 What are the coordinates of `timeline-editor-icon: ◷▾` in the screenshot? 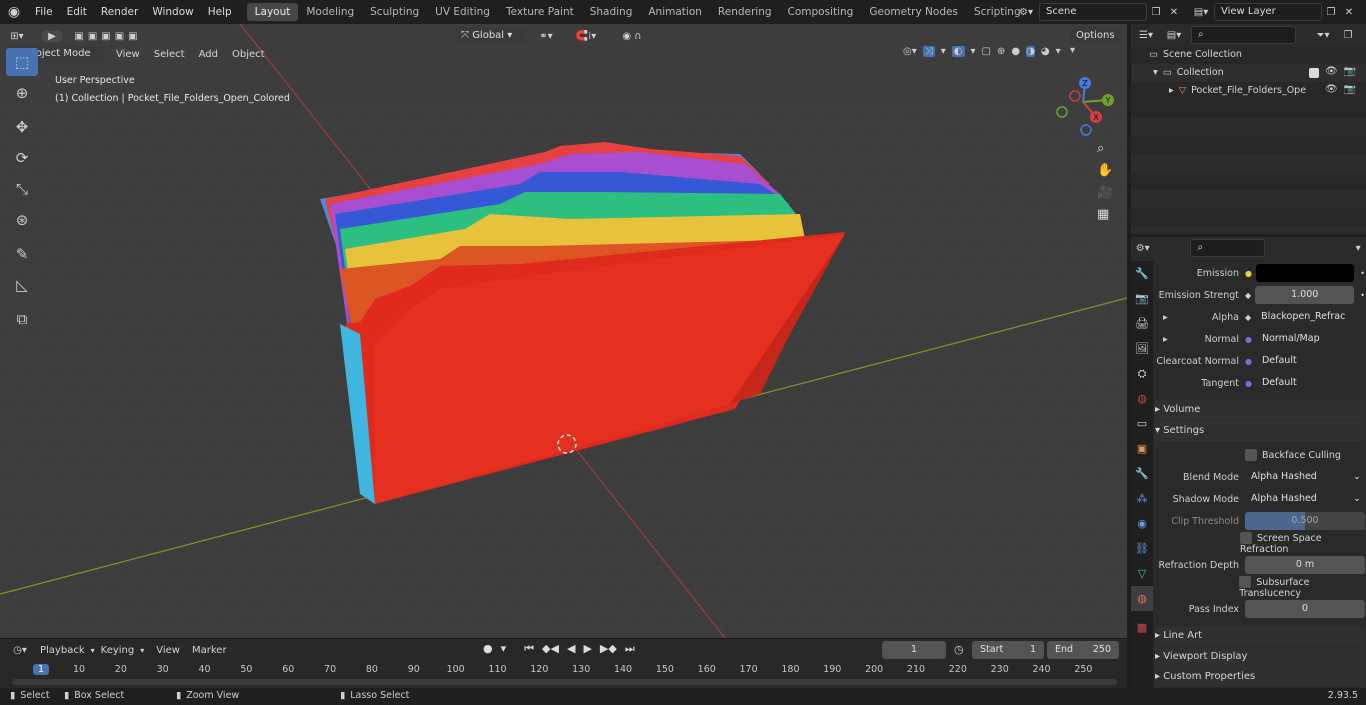 It's located at (20, 650).